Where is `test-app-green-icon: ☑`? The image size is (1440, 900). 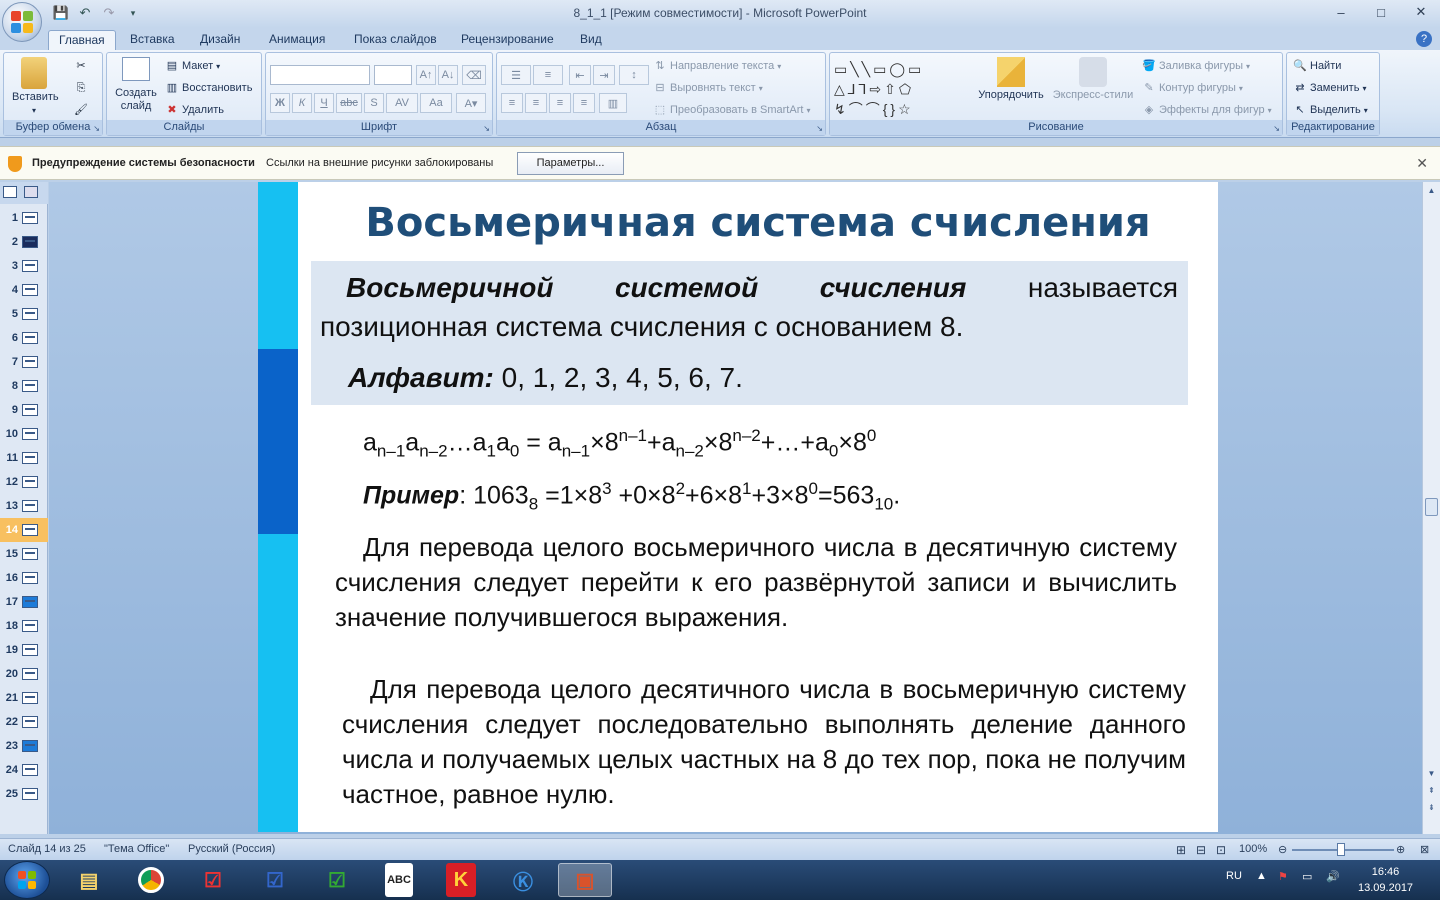 test-app-green-icon: ☑ is located at coordinates (337, 880).